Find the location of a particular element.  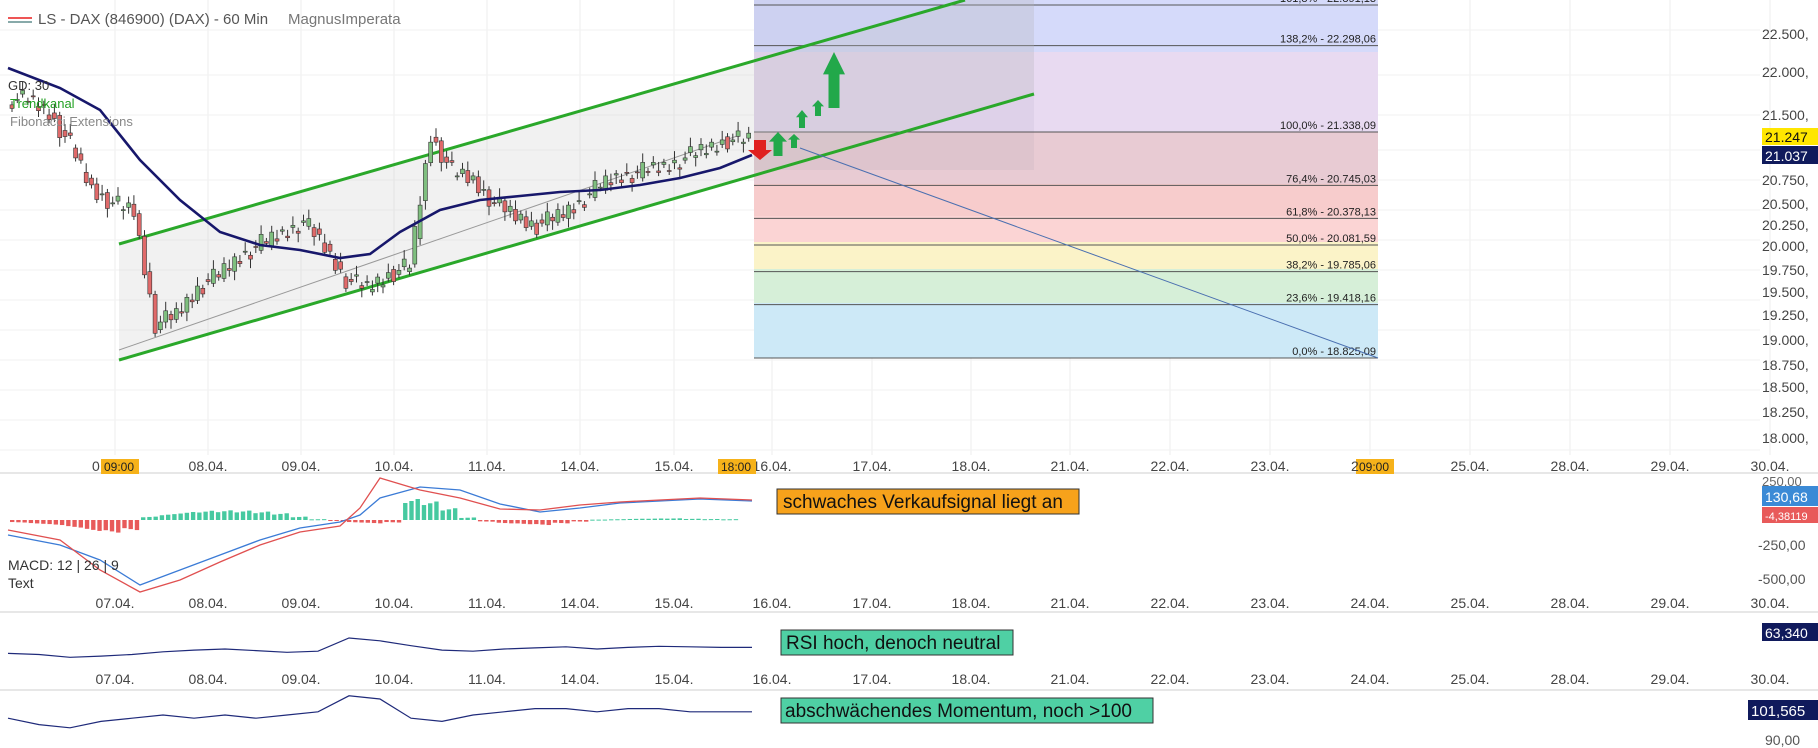

x-tick-macd-0: 07.04. is located at coordinates (115, 603).